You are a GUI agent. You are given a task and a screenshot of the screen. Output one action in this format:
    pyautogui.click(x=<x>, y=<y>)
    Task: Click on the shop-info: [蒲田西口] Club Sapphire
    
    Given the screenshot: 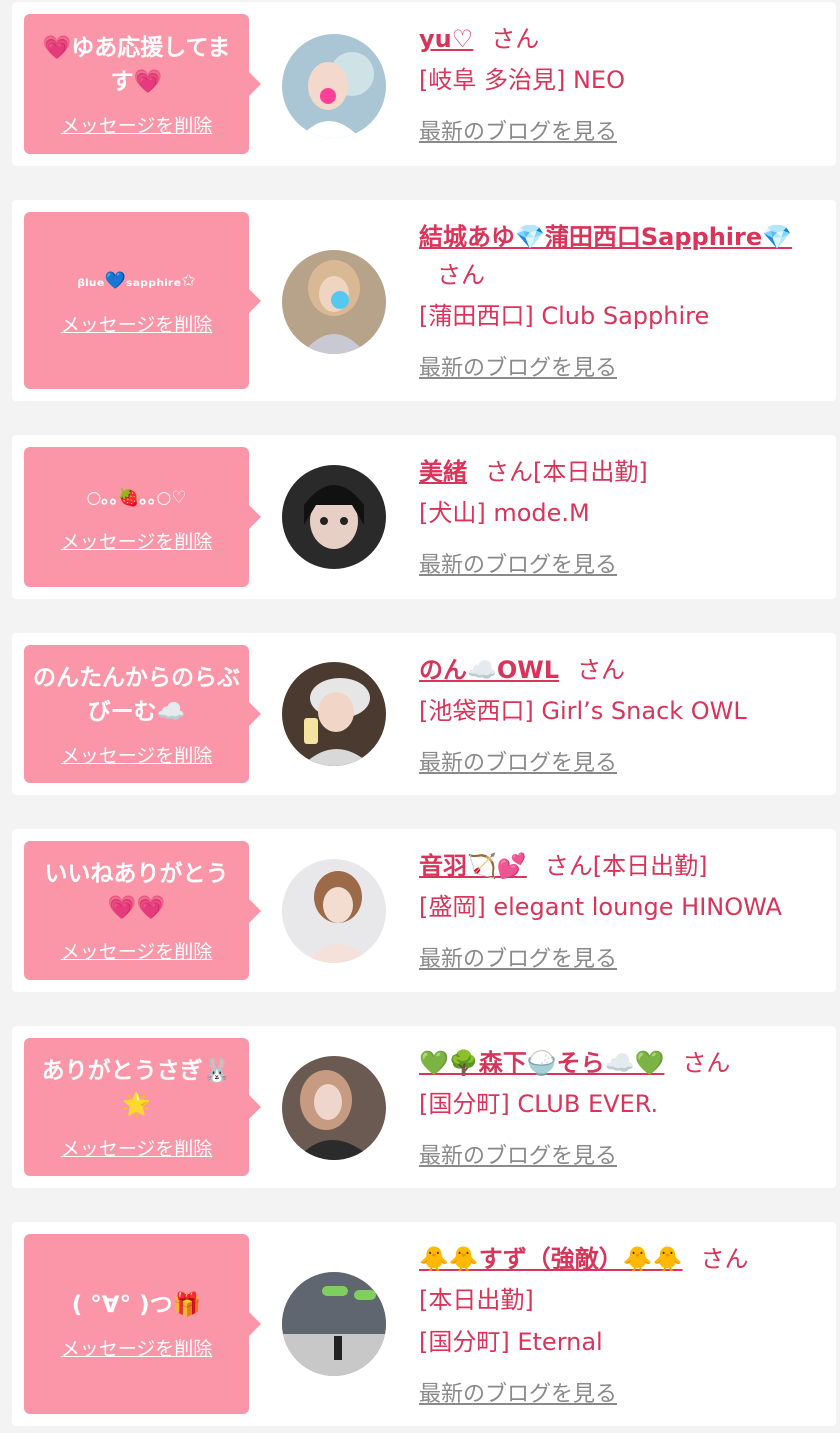 What is the action you would take?
    pyautogui.click(x=564, y=316)
    